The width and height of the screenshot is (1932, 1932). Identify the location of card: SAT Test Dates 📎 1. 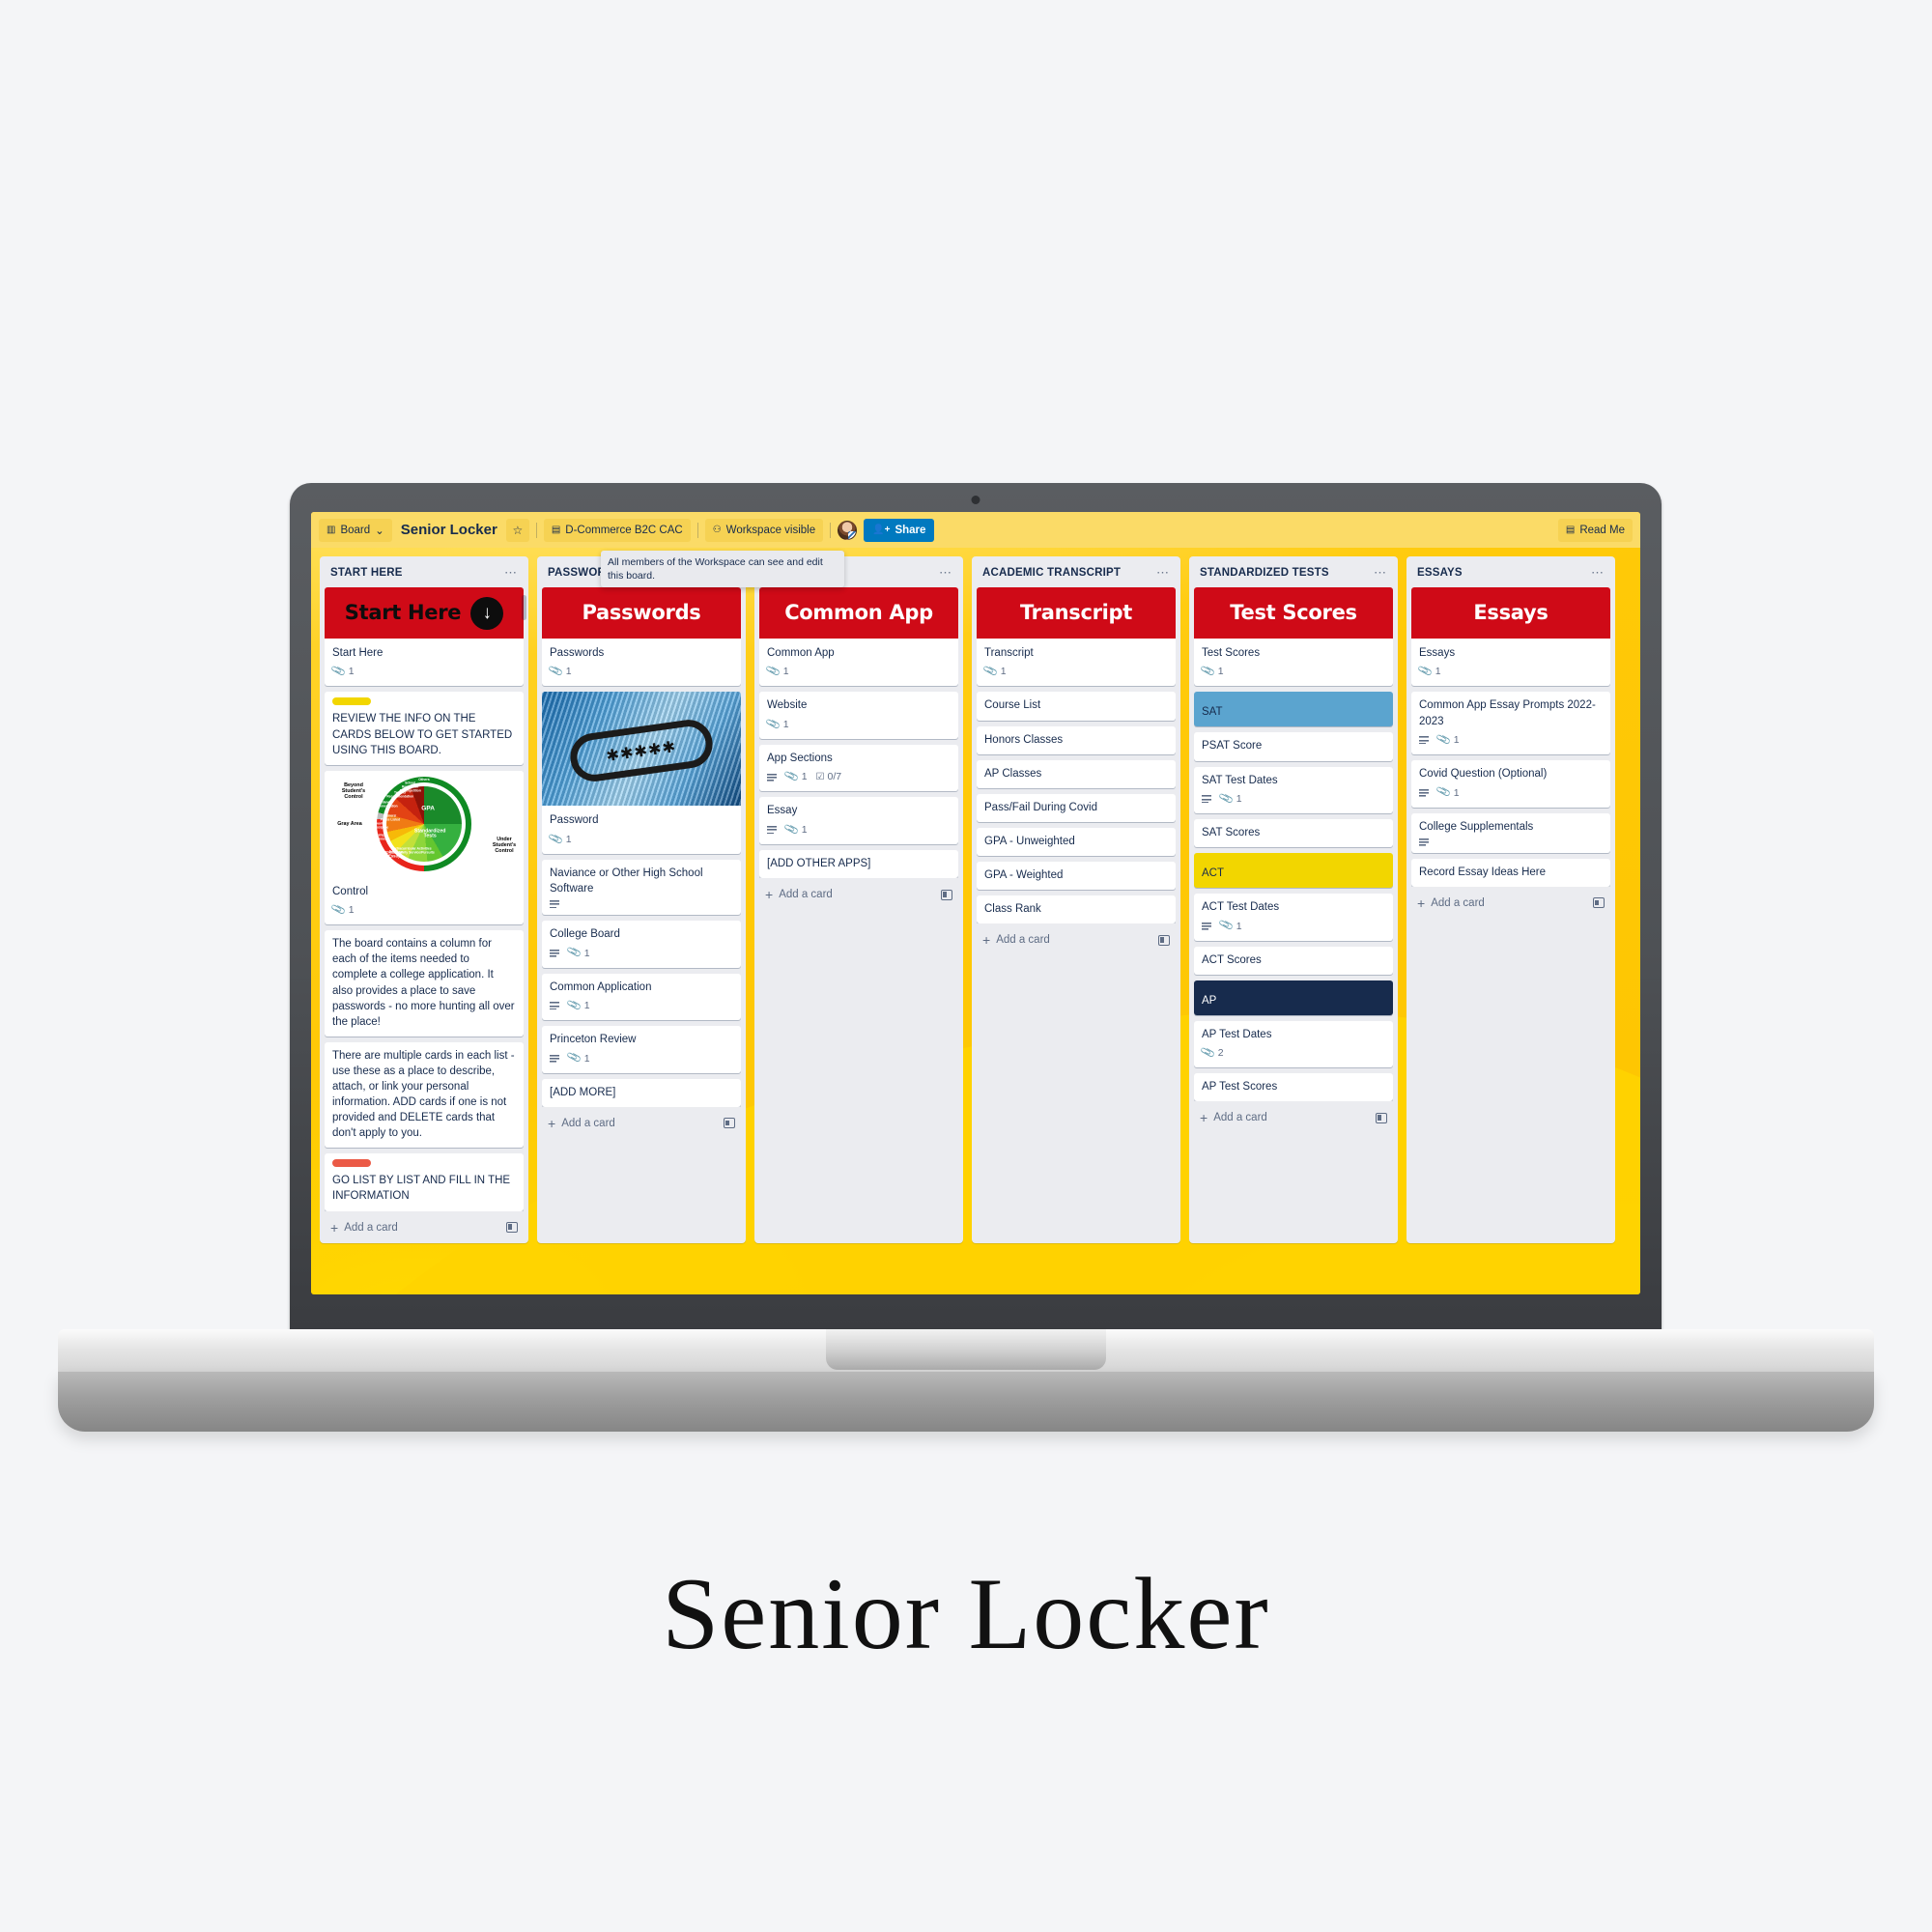
(1293, 790).